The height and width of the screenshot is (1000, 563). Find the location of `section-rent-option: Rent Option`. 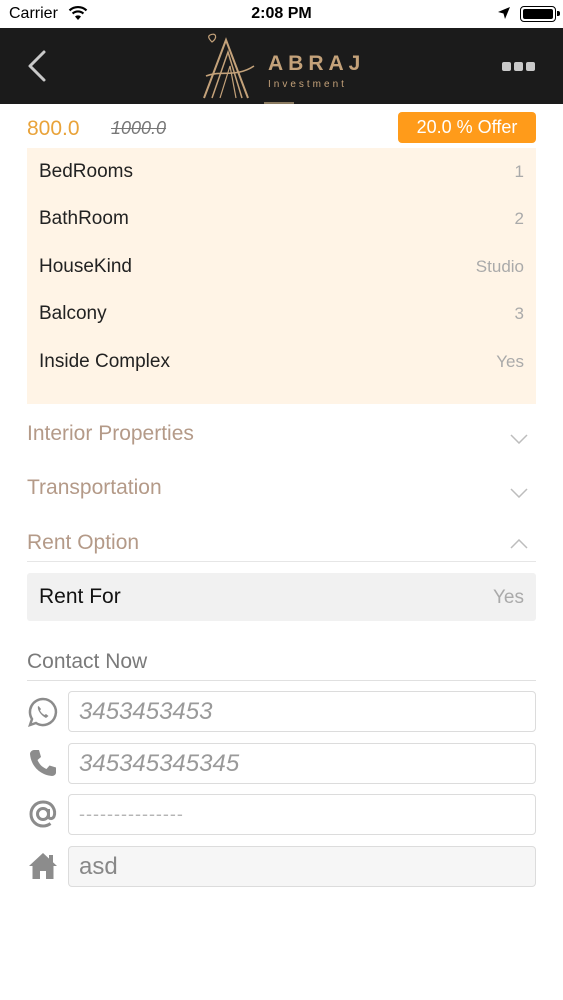

section-rent-option: Rent Option is located at coordinates (281, 544).